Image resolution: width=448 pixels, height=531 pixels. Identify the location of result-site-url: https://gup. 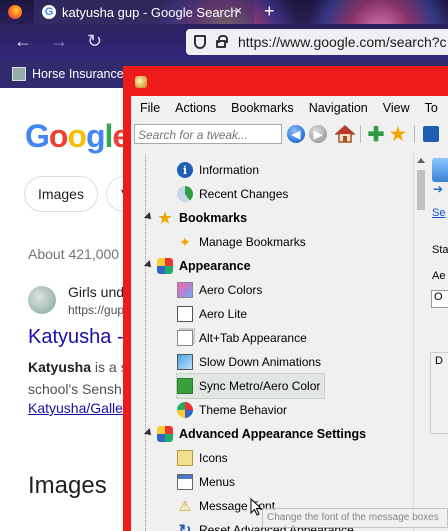
(96, 310).